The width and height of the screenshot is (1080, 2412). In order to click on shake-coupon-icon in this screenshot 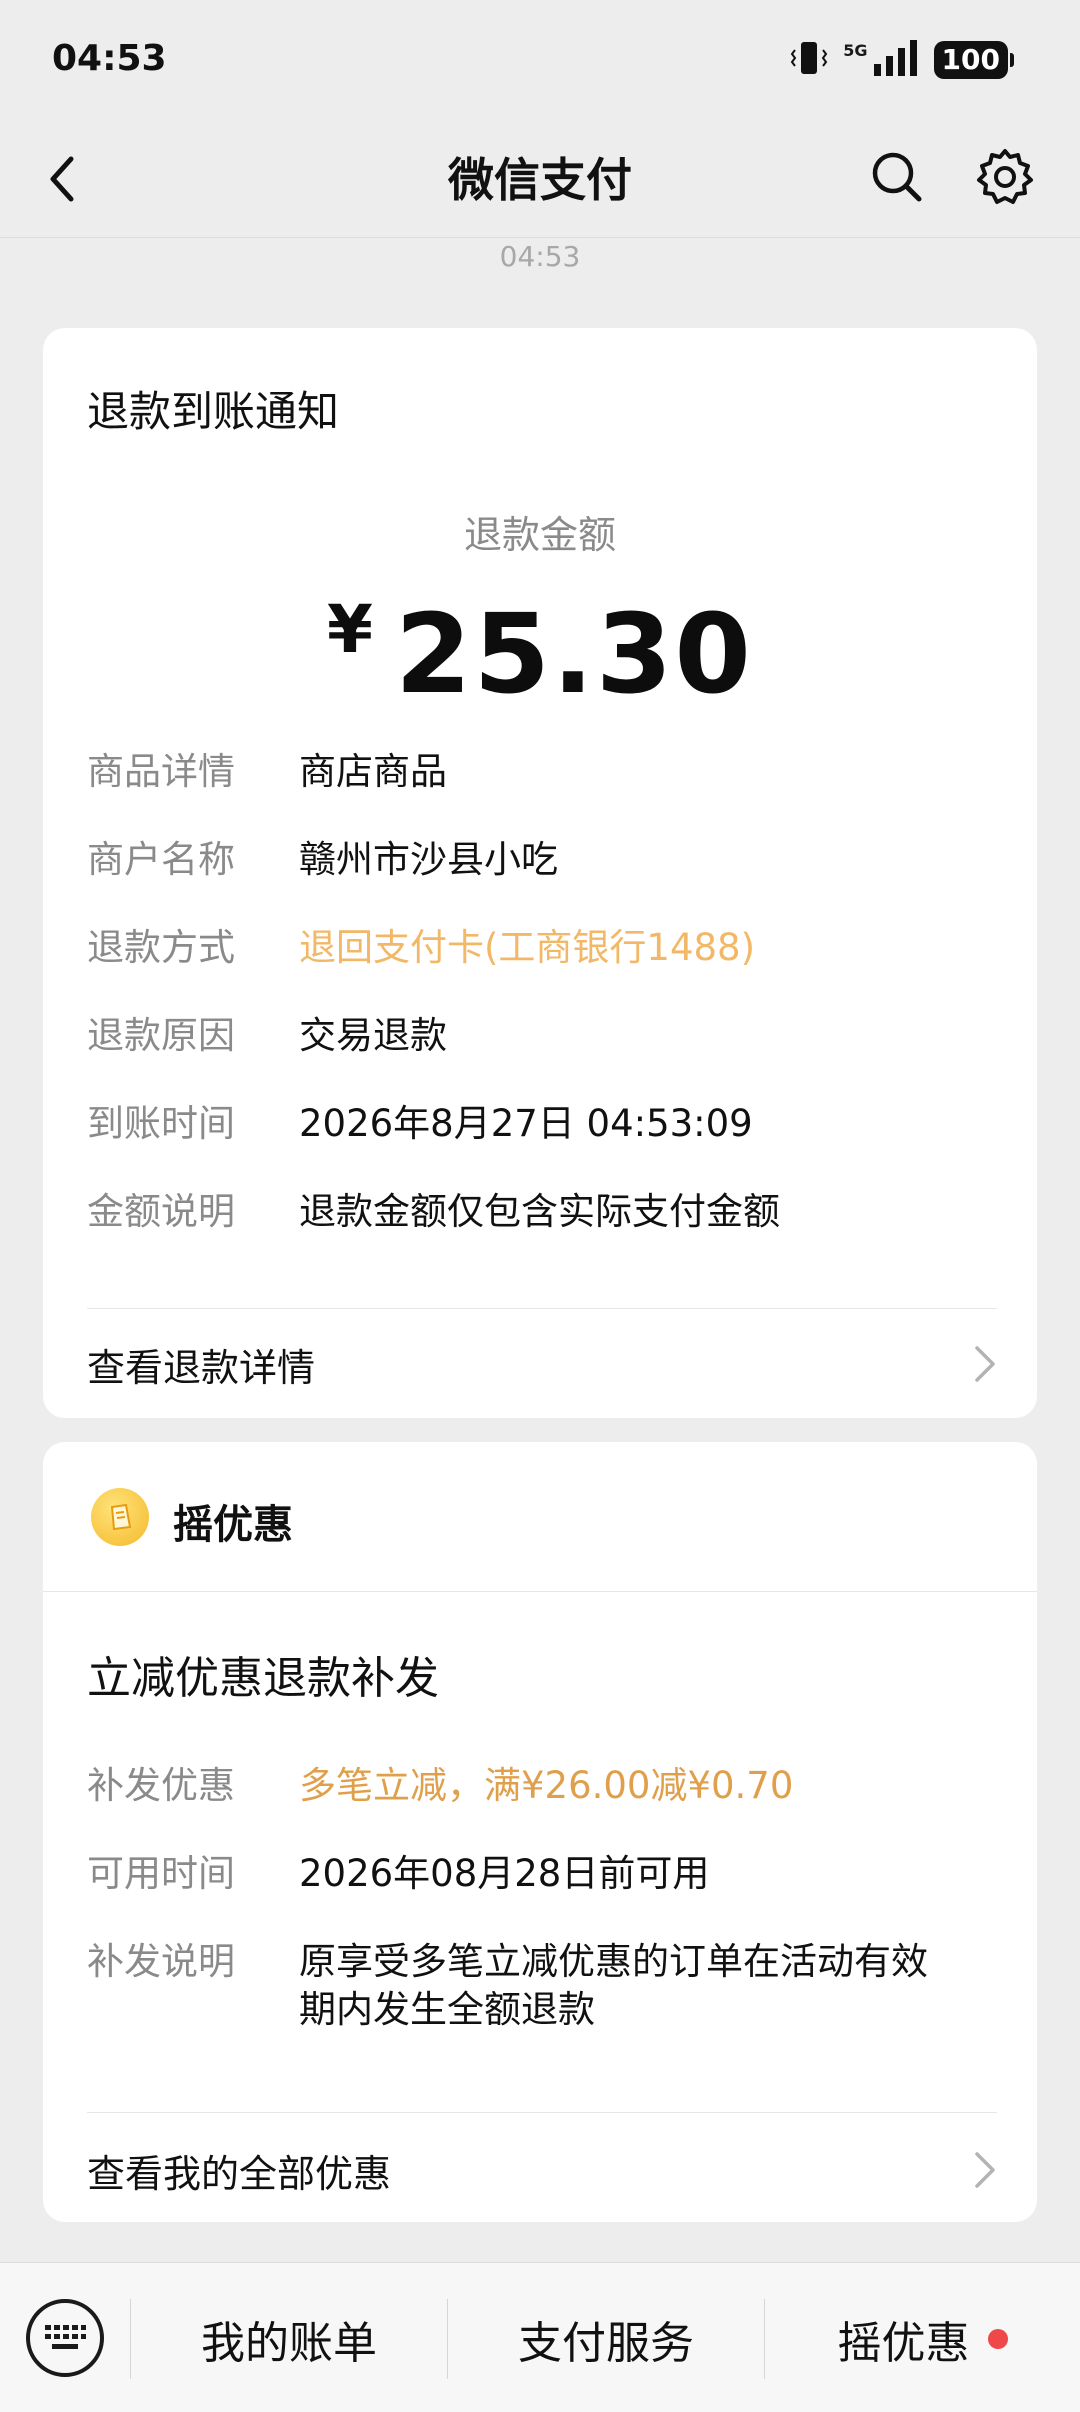, I will do `click(120, 1517)`.